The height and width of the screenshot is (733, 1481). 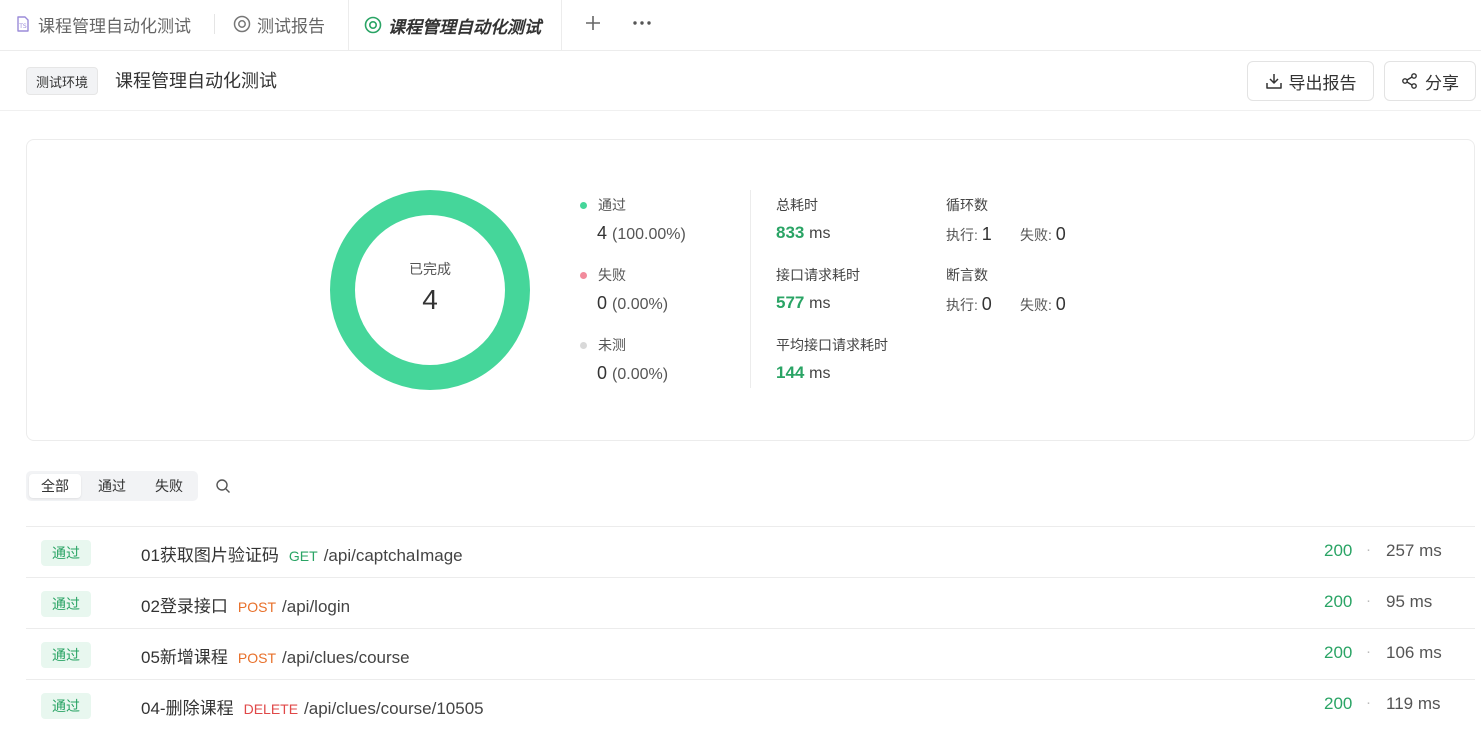 I want to click on report-icon, so click(x=242, y=24).